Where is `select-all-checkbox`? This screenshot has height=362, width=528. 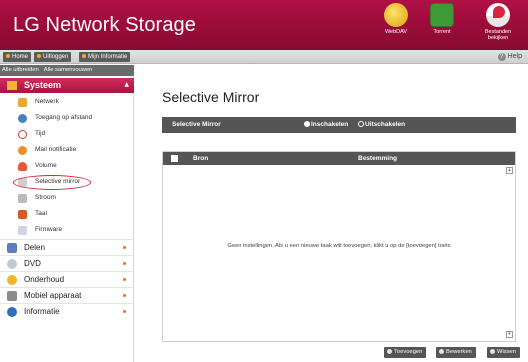 select-all-checkbox is located at coordinates (174, 158).